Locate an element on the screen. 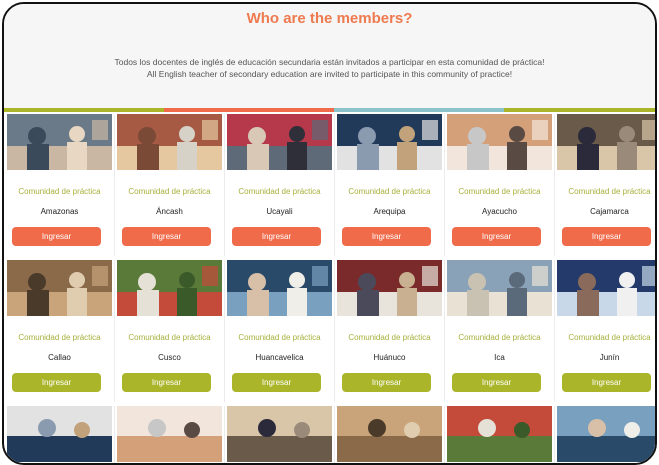  region-name: Arequipa is located at coordinates (389, 211).